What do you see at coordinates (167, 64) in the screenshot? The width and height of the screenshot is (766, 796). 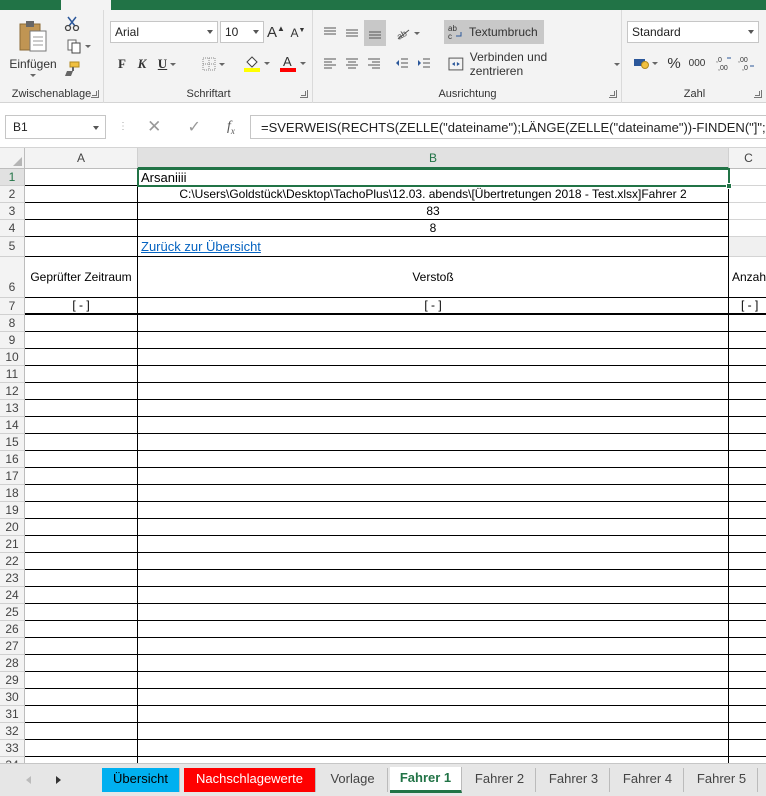 I see `underline-button: U` at bounding box center [167, 64].